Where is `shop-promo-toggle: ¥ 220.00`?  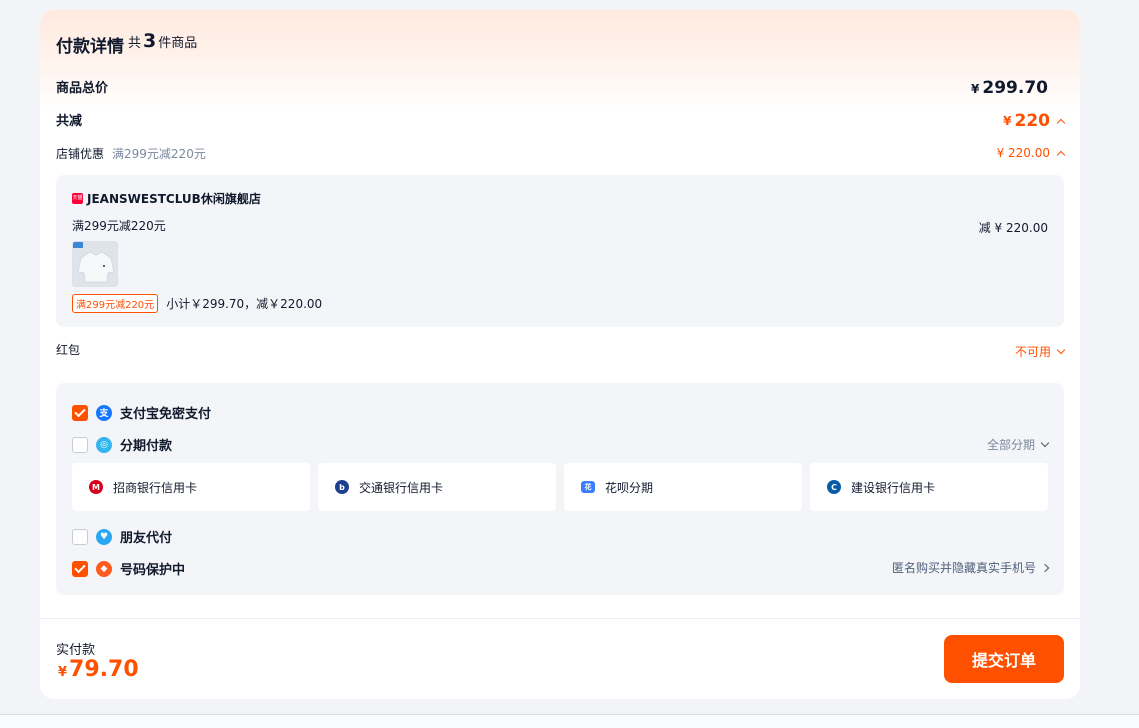
shop-promo-toggle: ¥ 220.00 is located at coordinates (1031, 153).